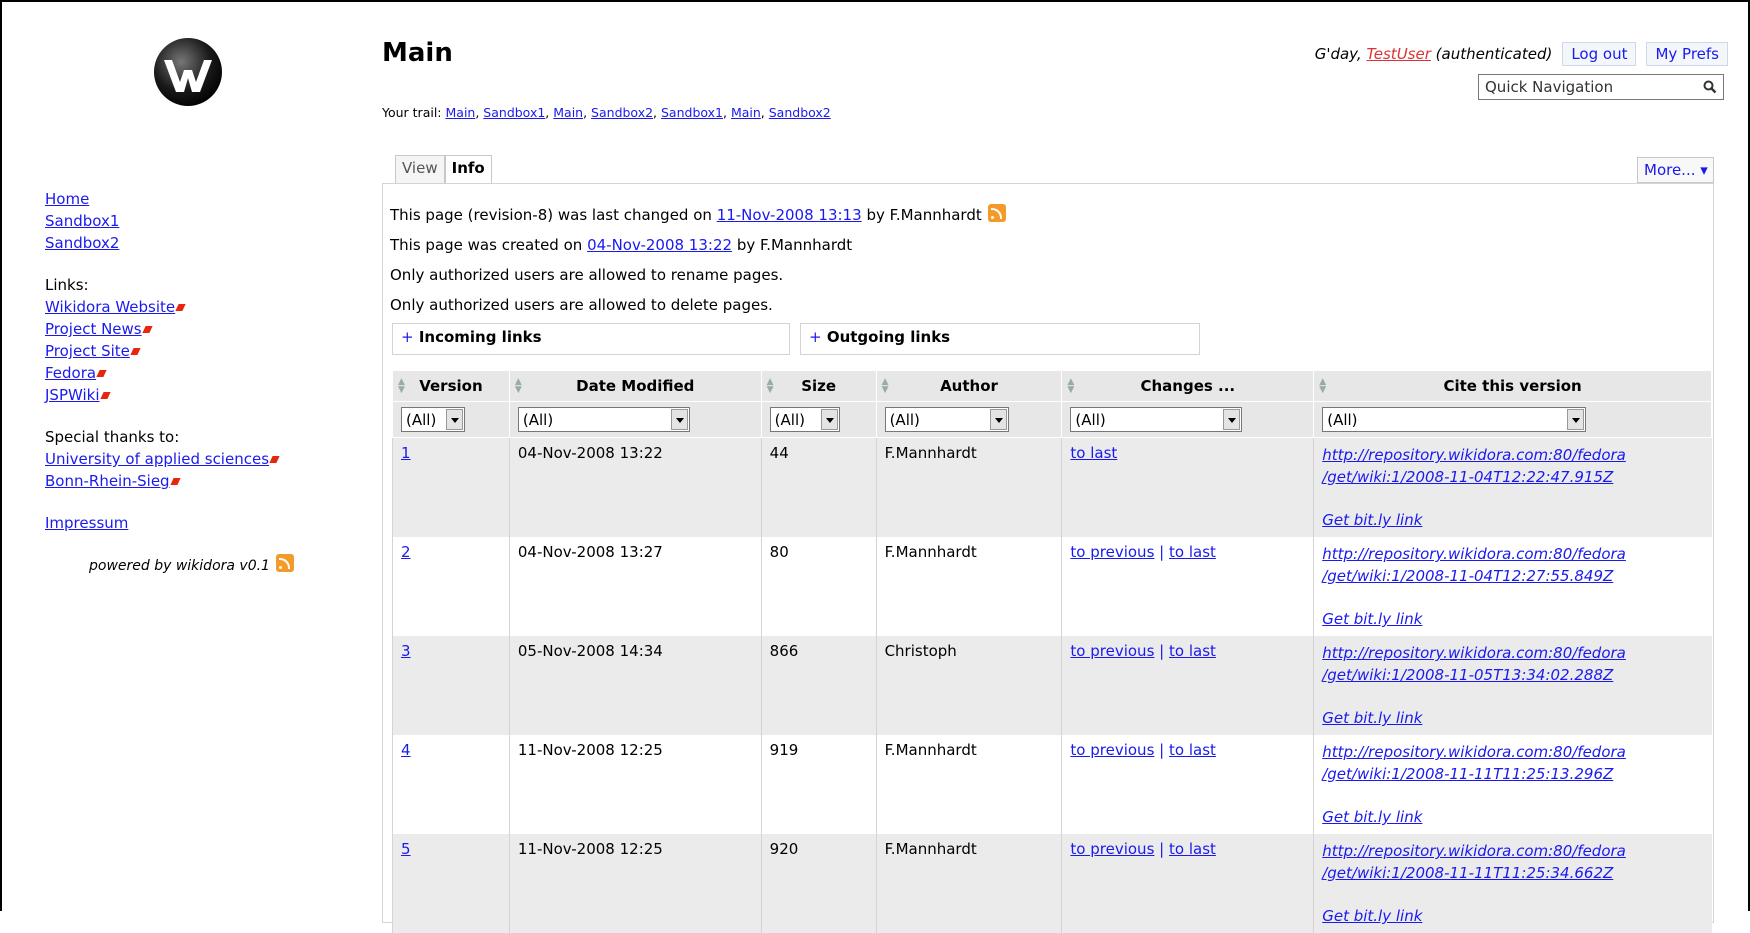 This screenshot has width=1750, height=933. What do you see at coordinates (818, 487) in the screenshot?
I see `size-cell: 44` at bounding box center [818, 487].